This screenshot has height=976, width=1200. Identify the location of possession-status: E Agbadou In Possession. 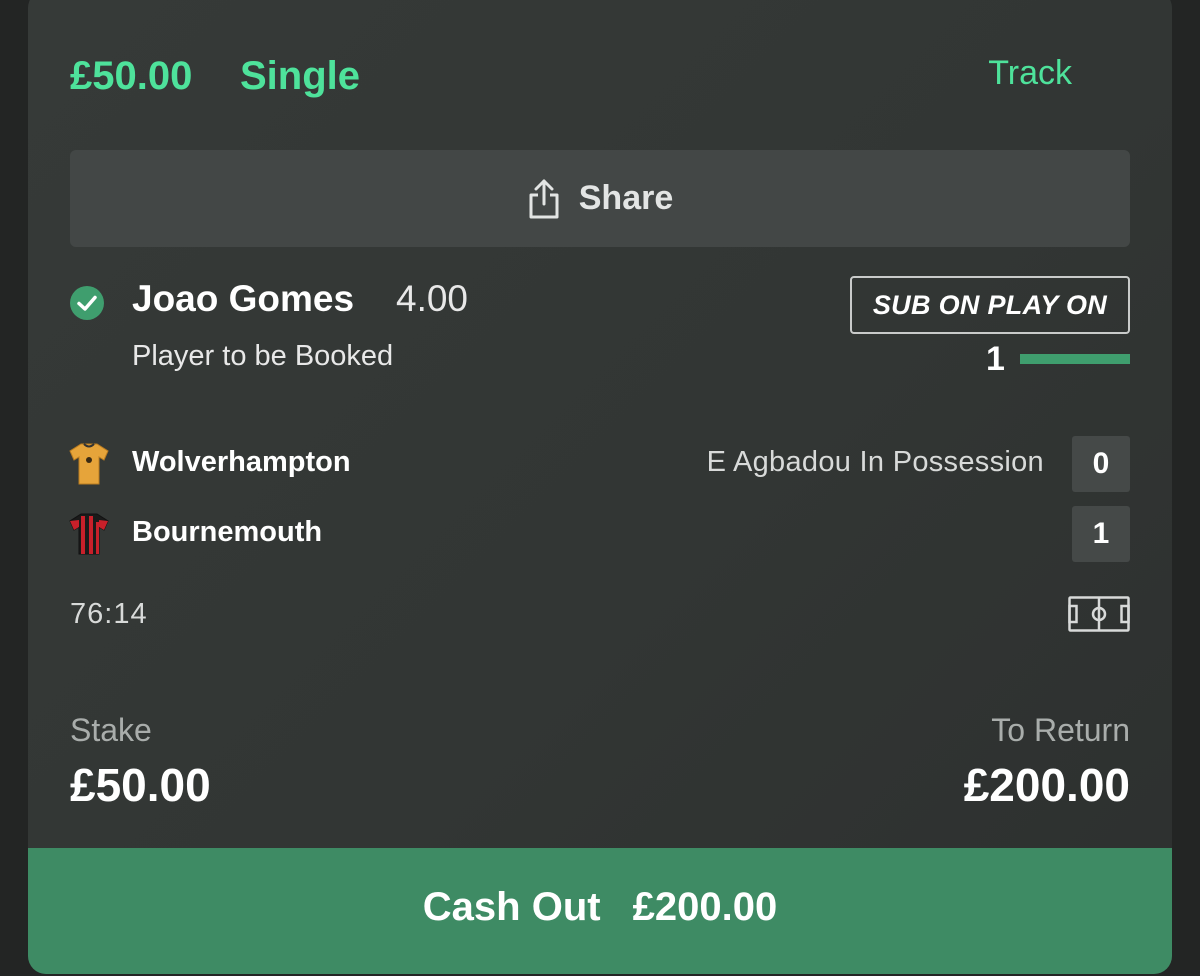
(875, 462).